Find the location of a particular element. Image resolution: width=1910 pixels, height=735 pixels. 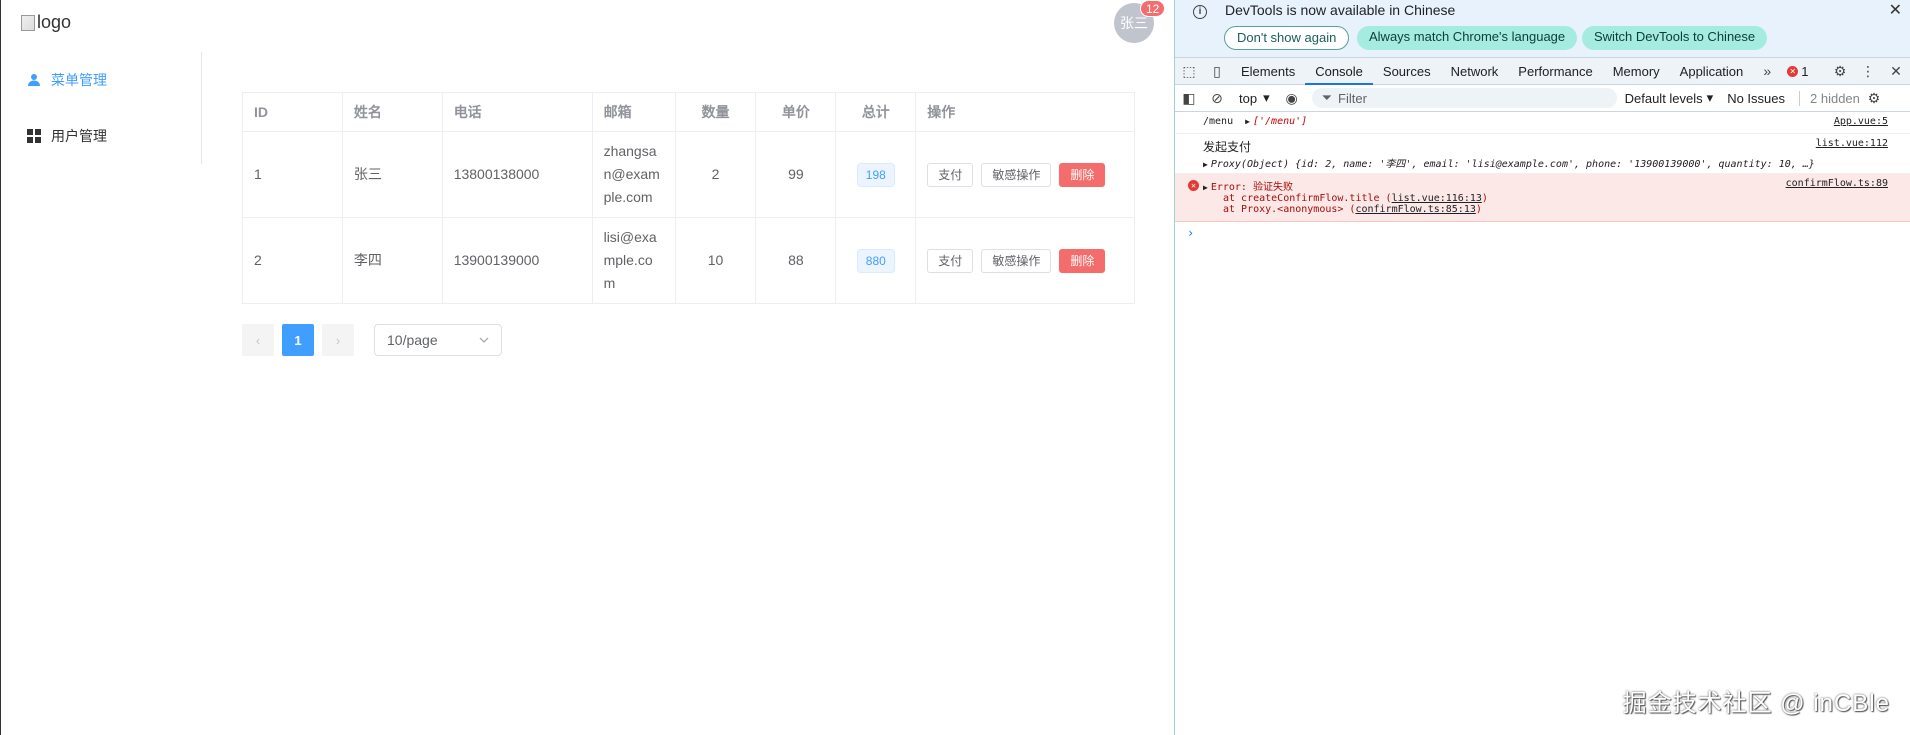

dont-show-again-button: Don't show again is located at coordinates (1287, 38).